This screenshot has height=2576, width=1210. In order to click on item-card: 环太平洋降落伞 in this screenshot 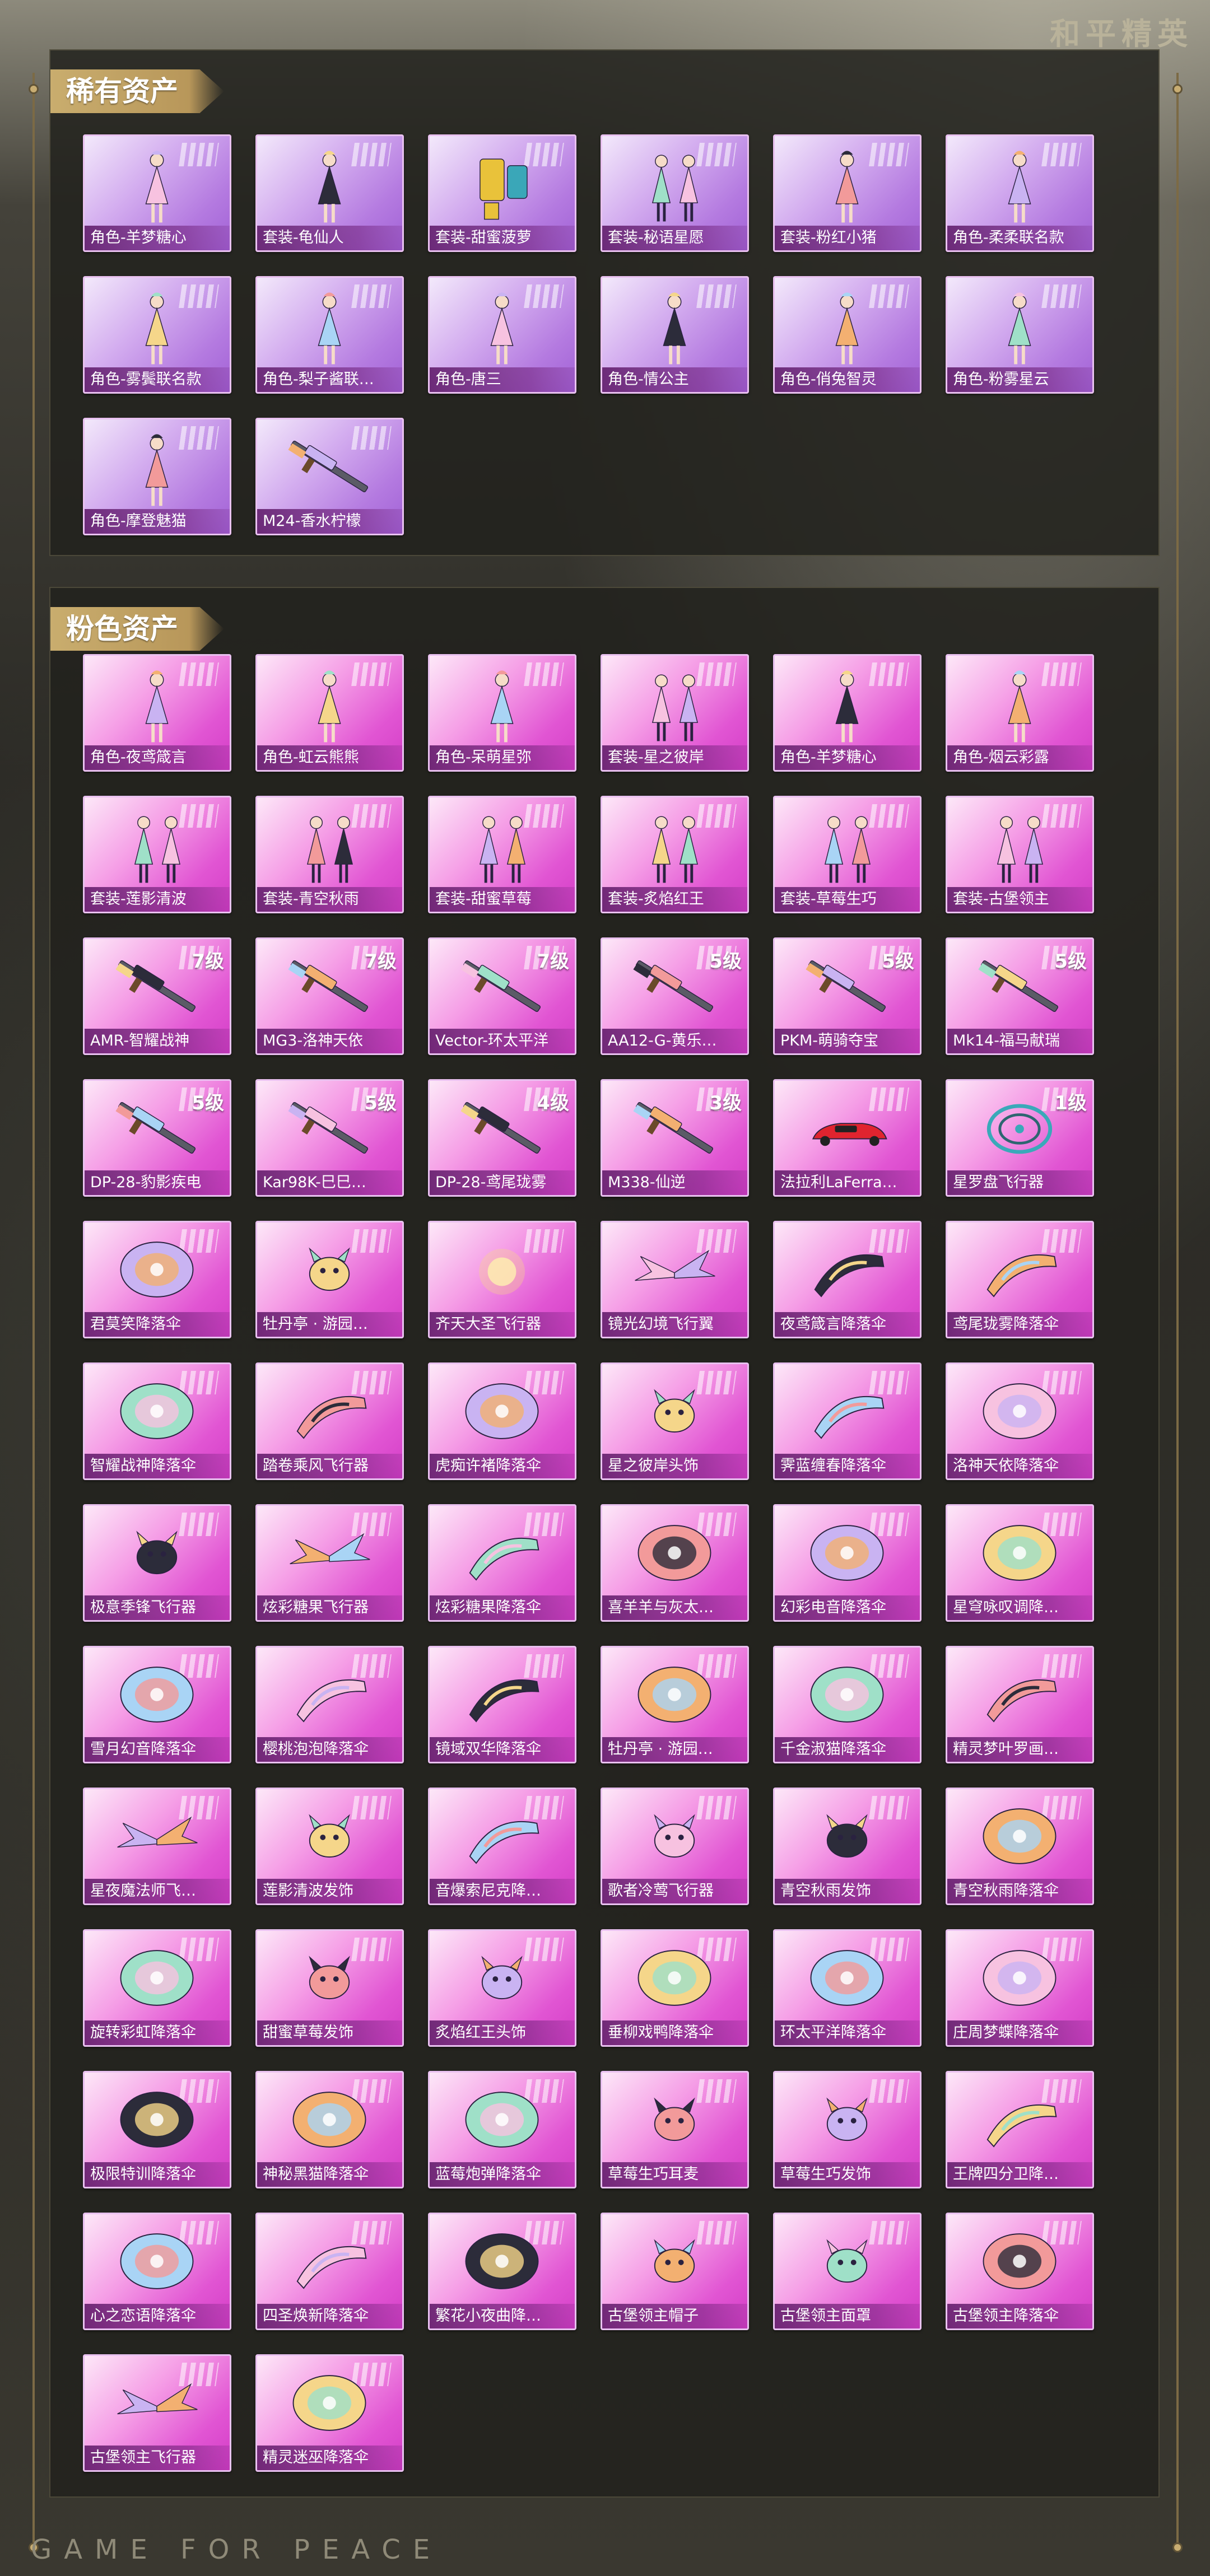, I will do `click(848, 1988)`.